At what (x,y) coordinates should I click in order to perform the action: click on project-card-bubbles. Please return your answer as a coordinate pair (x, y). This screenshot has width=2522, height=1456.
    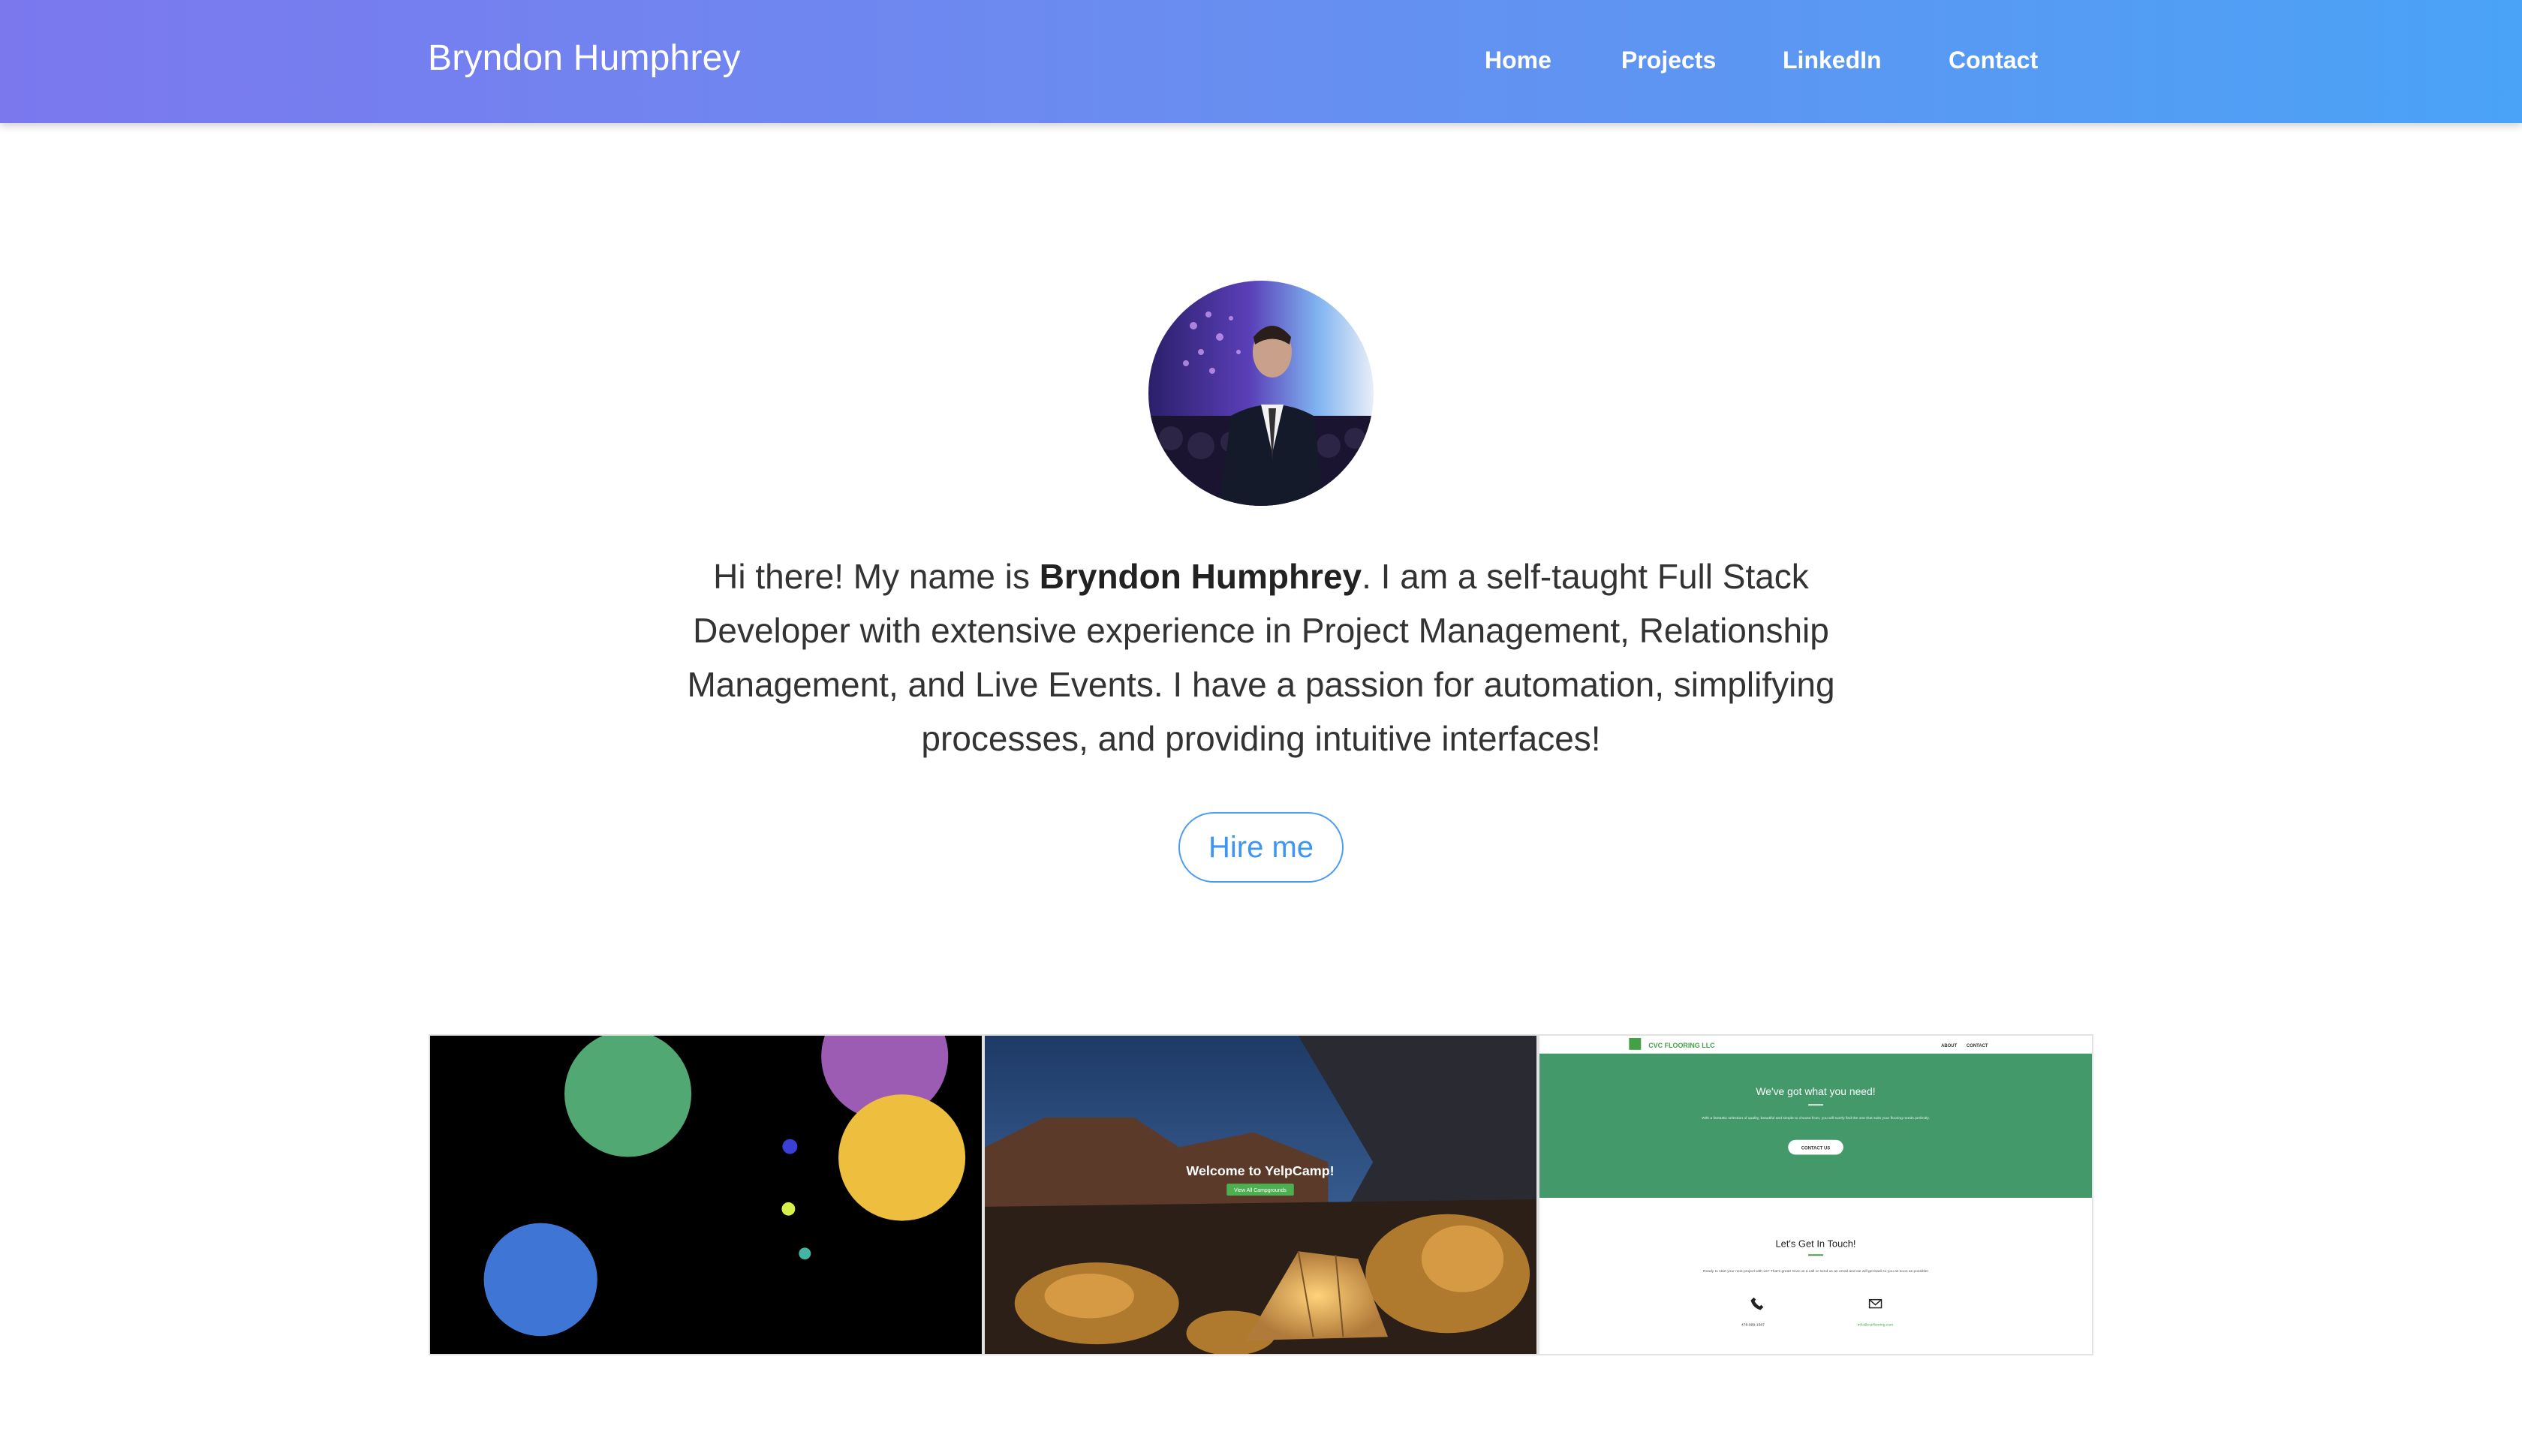
    Looking at the image, I should click on (706, 1194).